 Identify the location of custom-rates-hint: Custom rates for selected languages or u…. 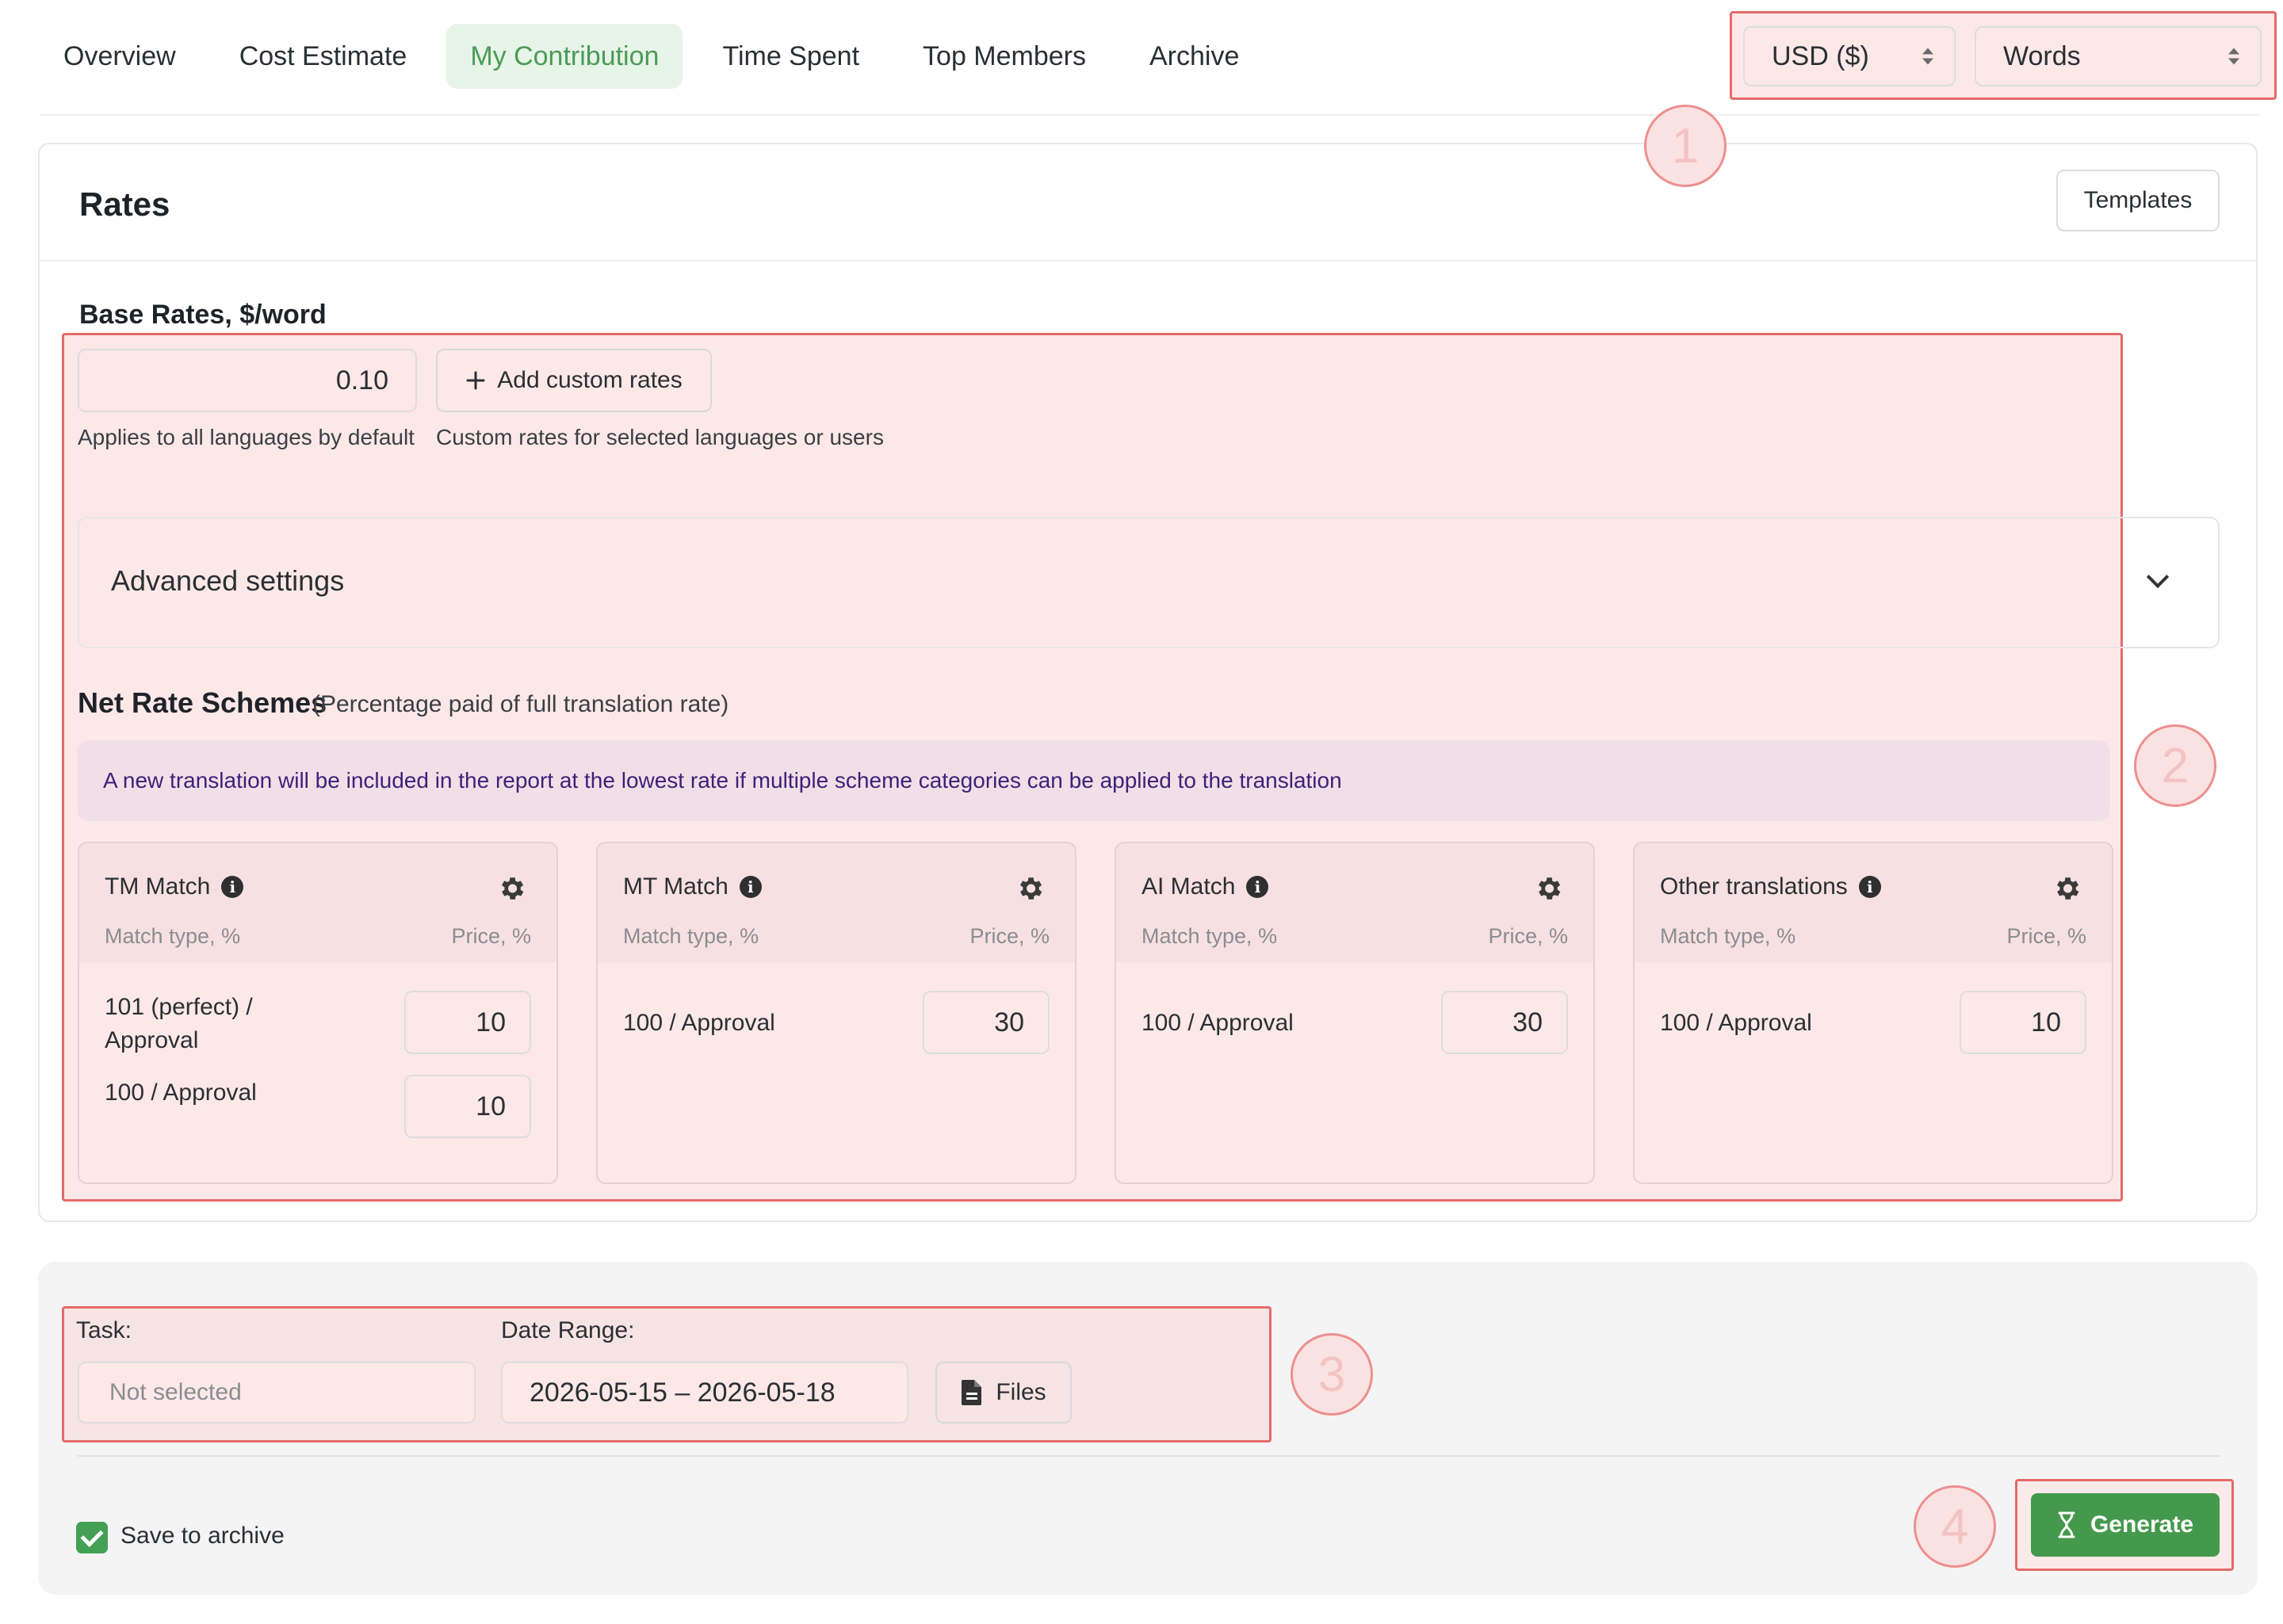
(660, 437).